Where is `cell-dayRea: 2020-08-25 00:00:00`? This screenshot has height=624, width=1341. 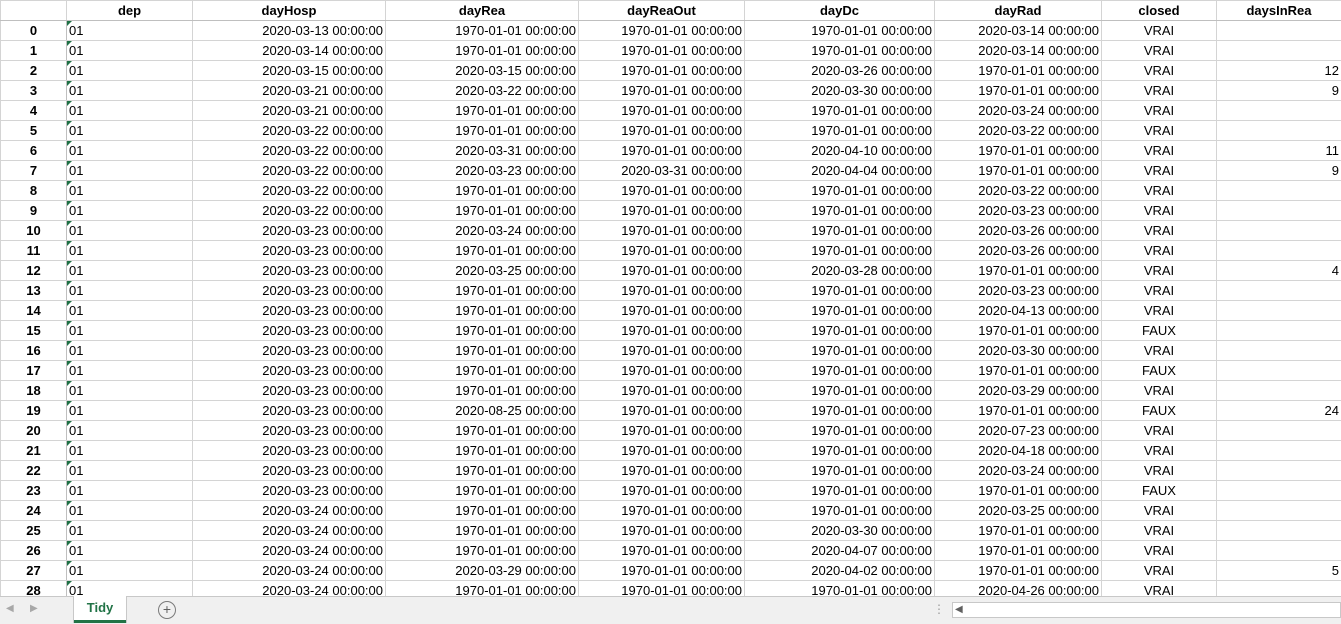 cell-dayRea: 2020-08-25 00:00:00 is located at coordinates (482, 410).